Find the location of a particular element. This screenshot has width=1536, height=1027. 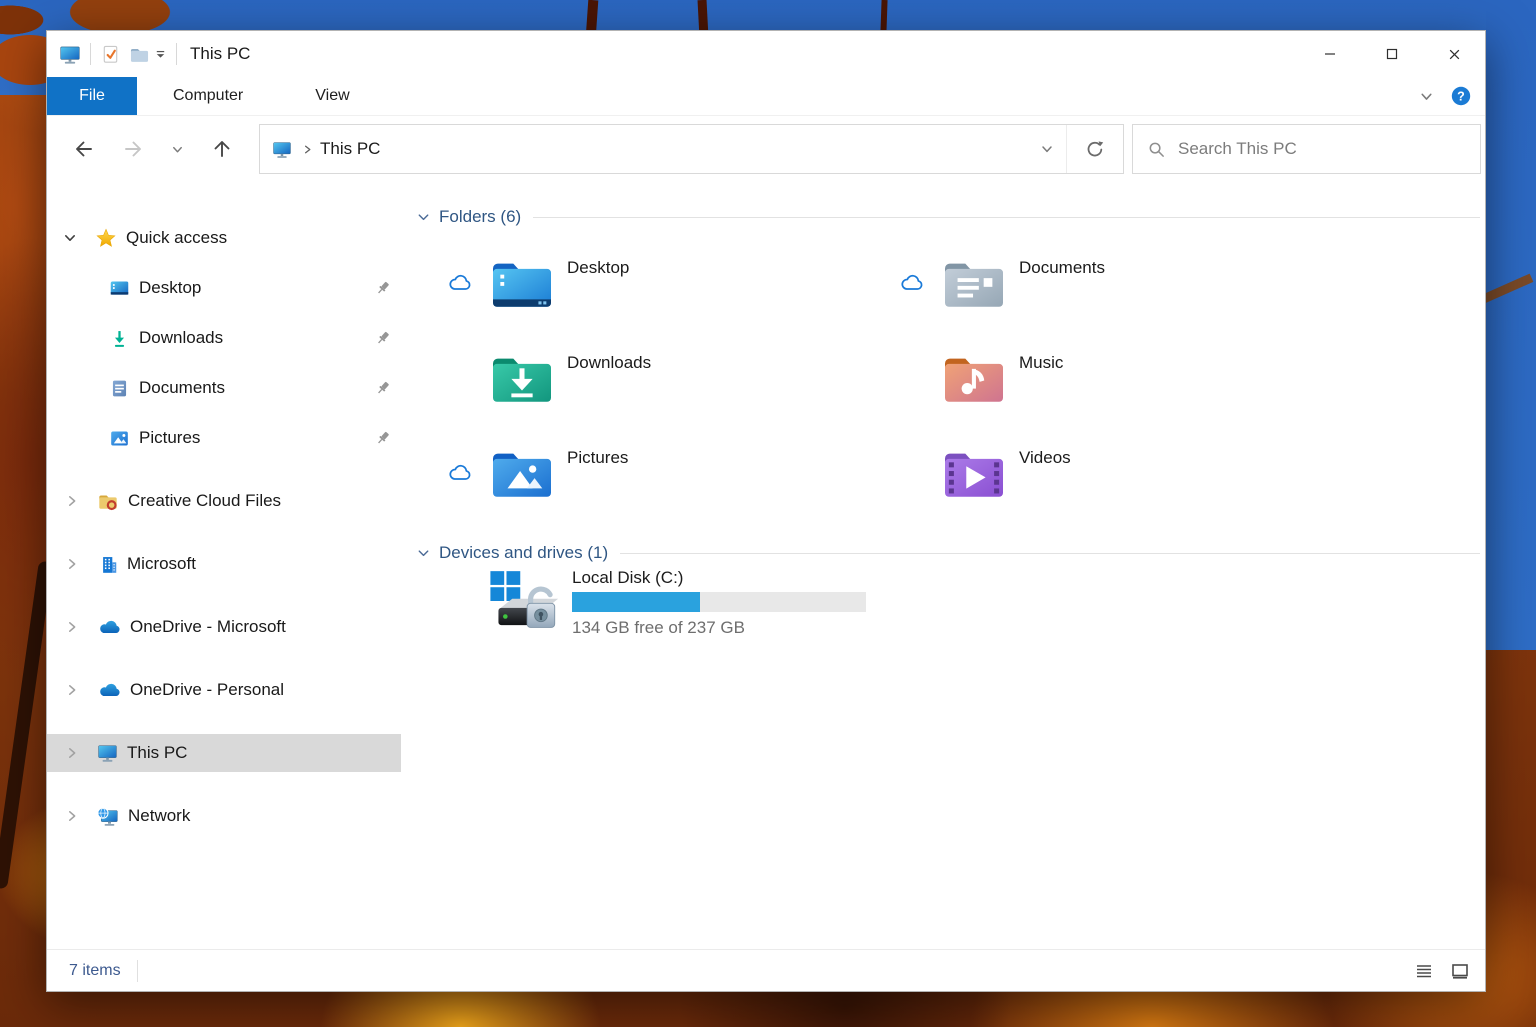

pictures-icon is located at coordinates (119, 438).